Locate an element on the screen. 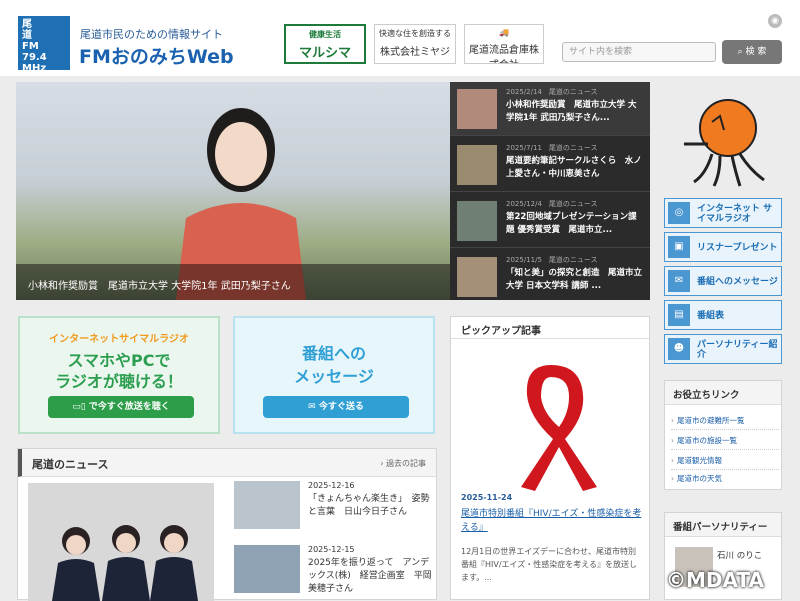 Image resolution: width=800 pixels, height=601 pixels. nav-label: リスナープレゼント is located at coordinates (737, 248).